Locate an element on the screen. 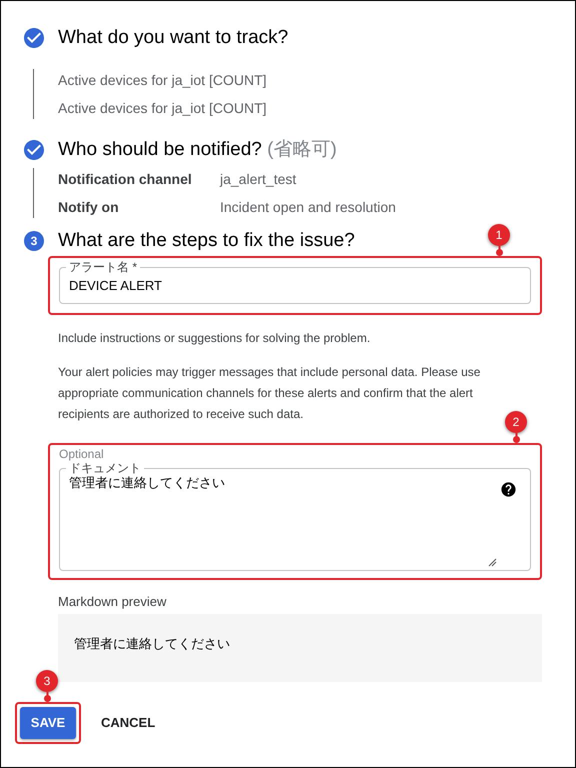 The width and height of the screenshot is (576, 768). privacy-note: Your alert policies may trigger messages that include personal data. Please use appropriate communication channels for these alerts and confirm that the alert recipients are authorized to receive such data. is located at coordinates (270, 393).